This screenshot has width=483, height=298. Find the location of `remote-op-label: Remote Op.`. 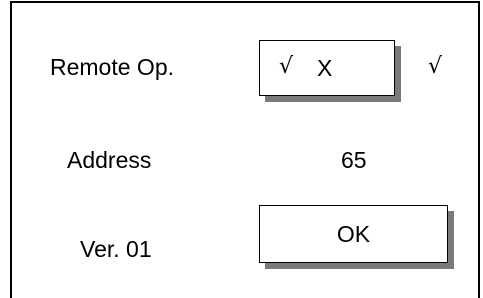

remote-op-label: Remote Op. is located at coordinates (112, 67).